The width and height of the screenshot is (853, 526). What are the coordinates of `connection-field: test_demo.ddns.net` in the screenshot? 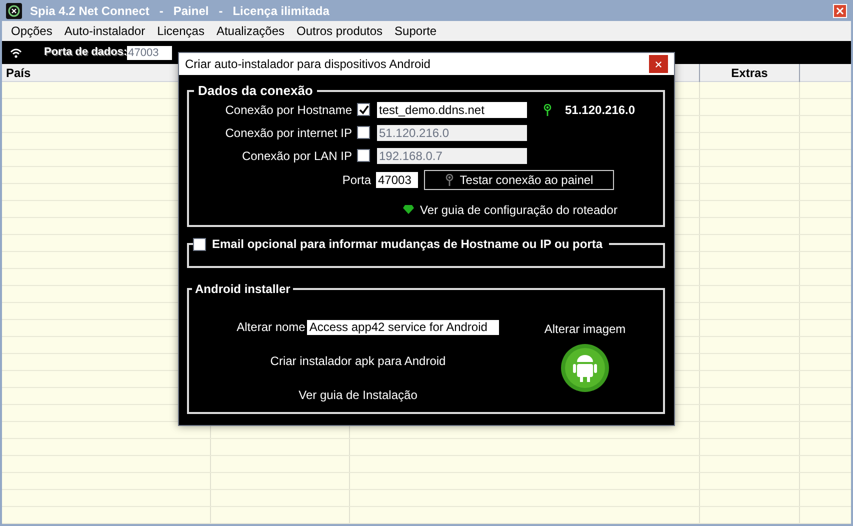 It's located at (452, 110).